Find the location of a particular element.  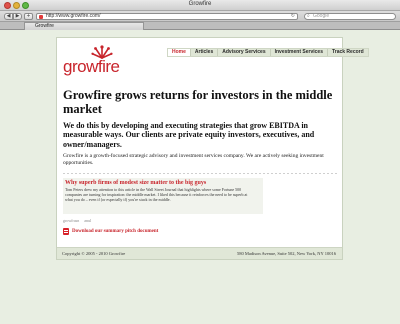

nav-item-investment-services: Investment Services is located at coordinates (299, 52).